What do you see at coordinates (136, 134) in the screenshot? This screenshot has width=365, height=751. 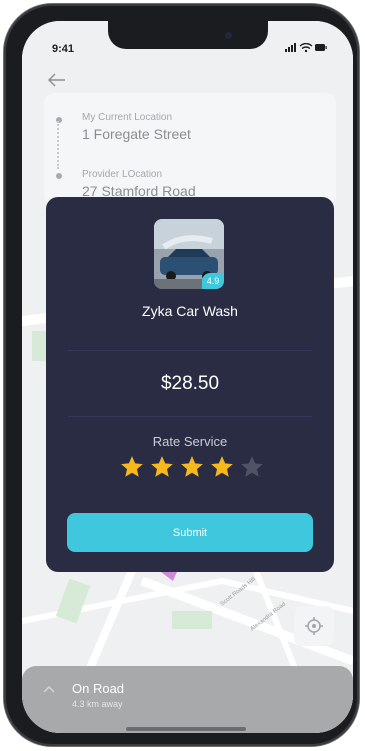 I see `current-location-value: 1 Foregate Street` at bounding box center [136, 134].